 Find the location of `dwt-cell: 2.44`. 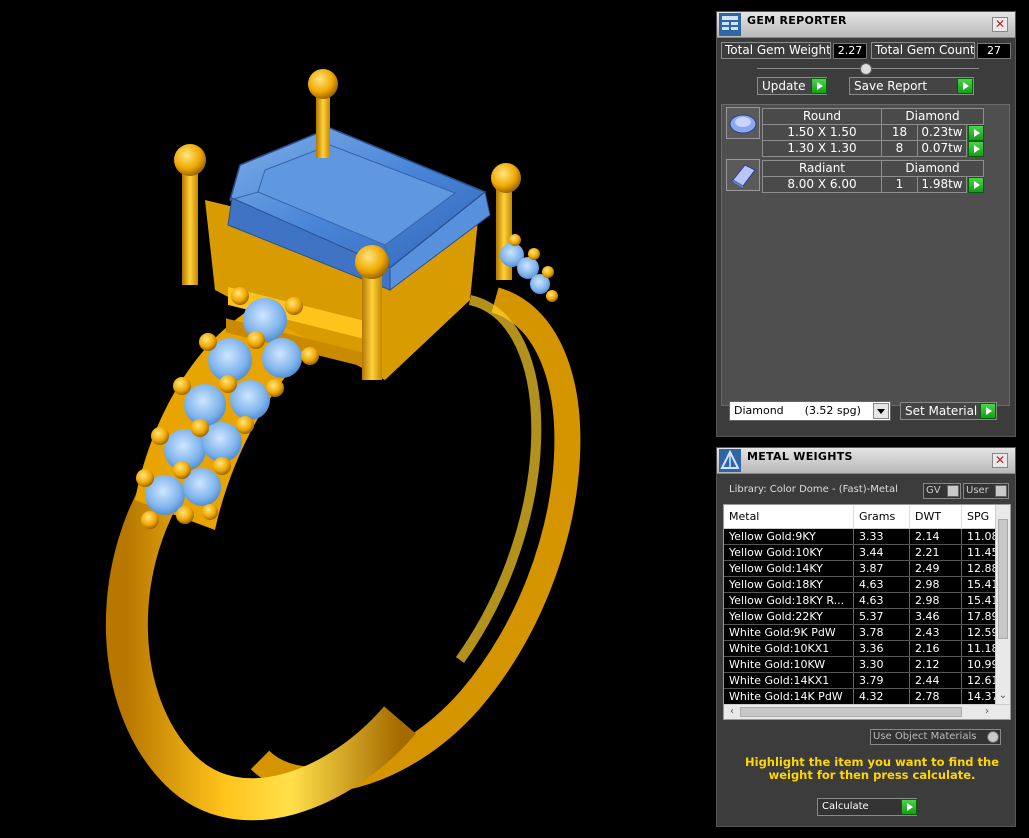

dwt-cell: 2.44 is located at coordinates (936, 680).